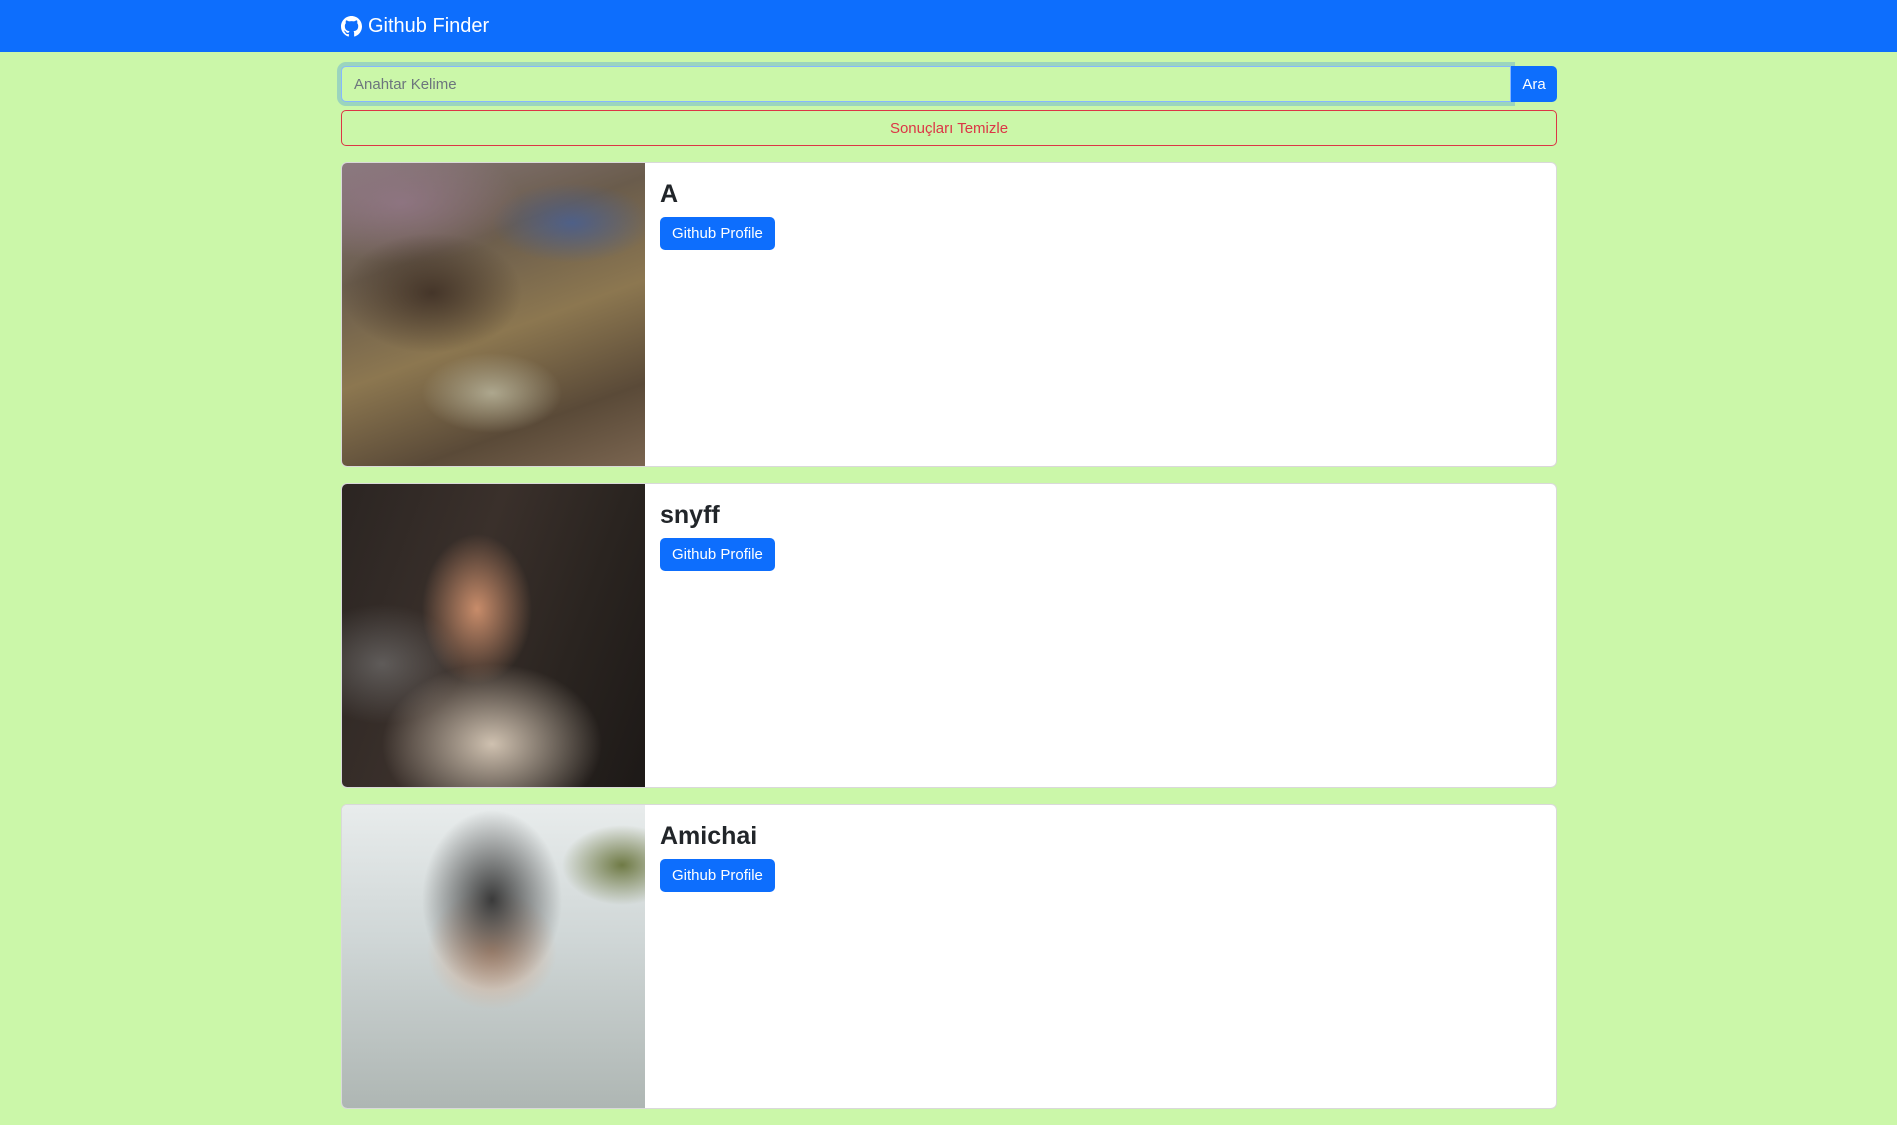 This screenshot has height=1125, width=1897. I want to click on search-input, so click(926, 84).